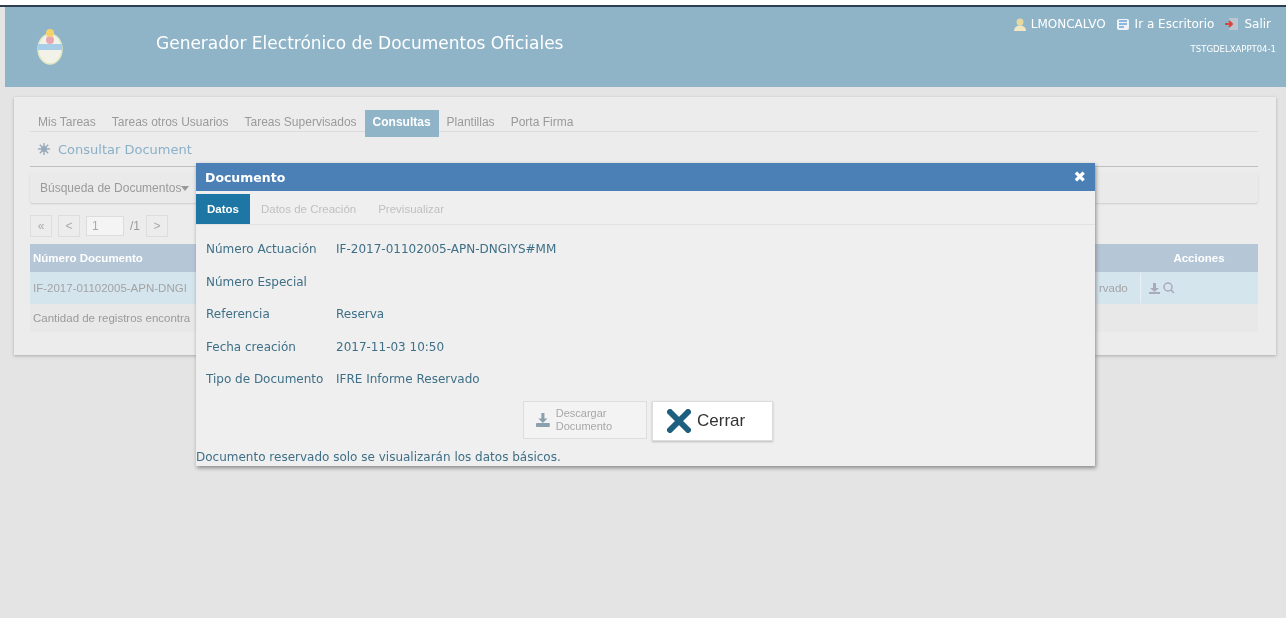  Describe the element at coordinates (390, 346) in the screenshot. I see `field-value: 2017-11-03 10:50` at that location.